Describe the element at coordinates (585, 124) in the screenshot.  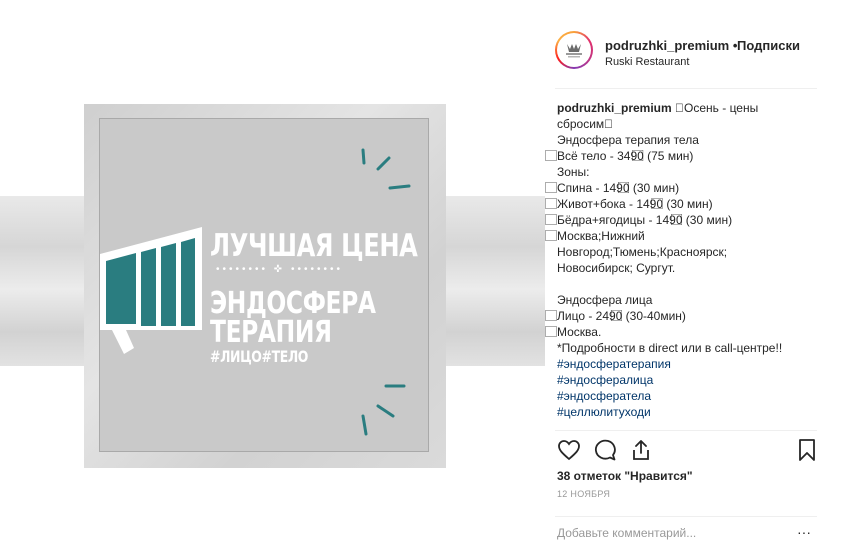
I see `caption-line: сбросим⃞` at that location.